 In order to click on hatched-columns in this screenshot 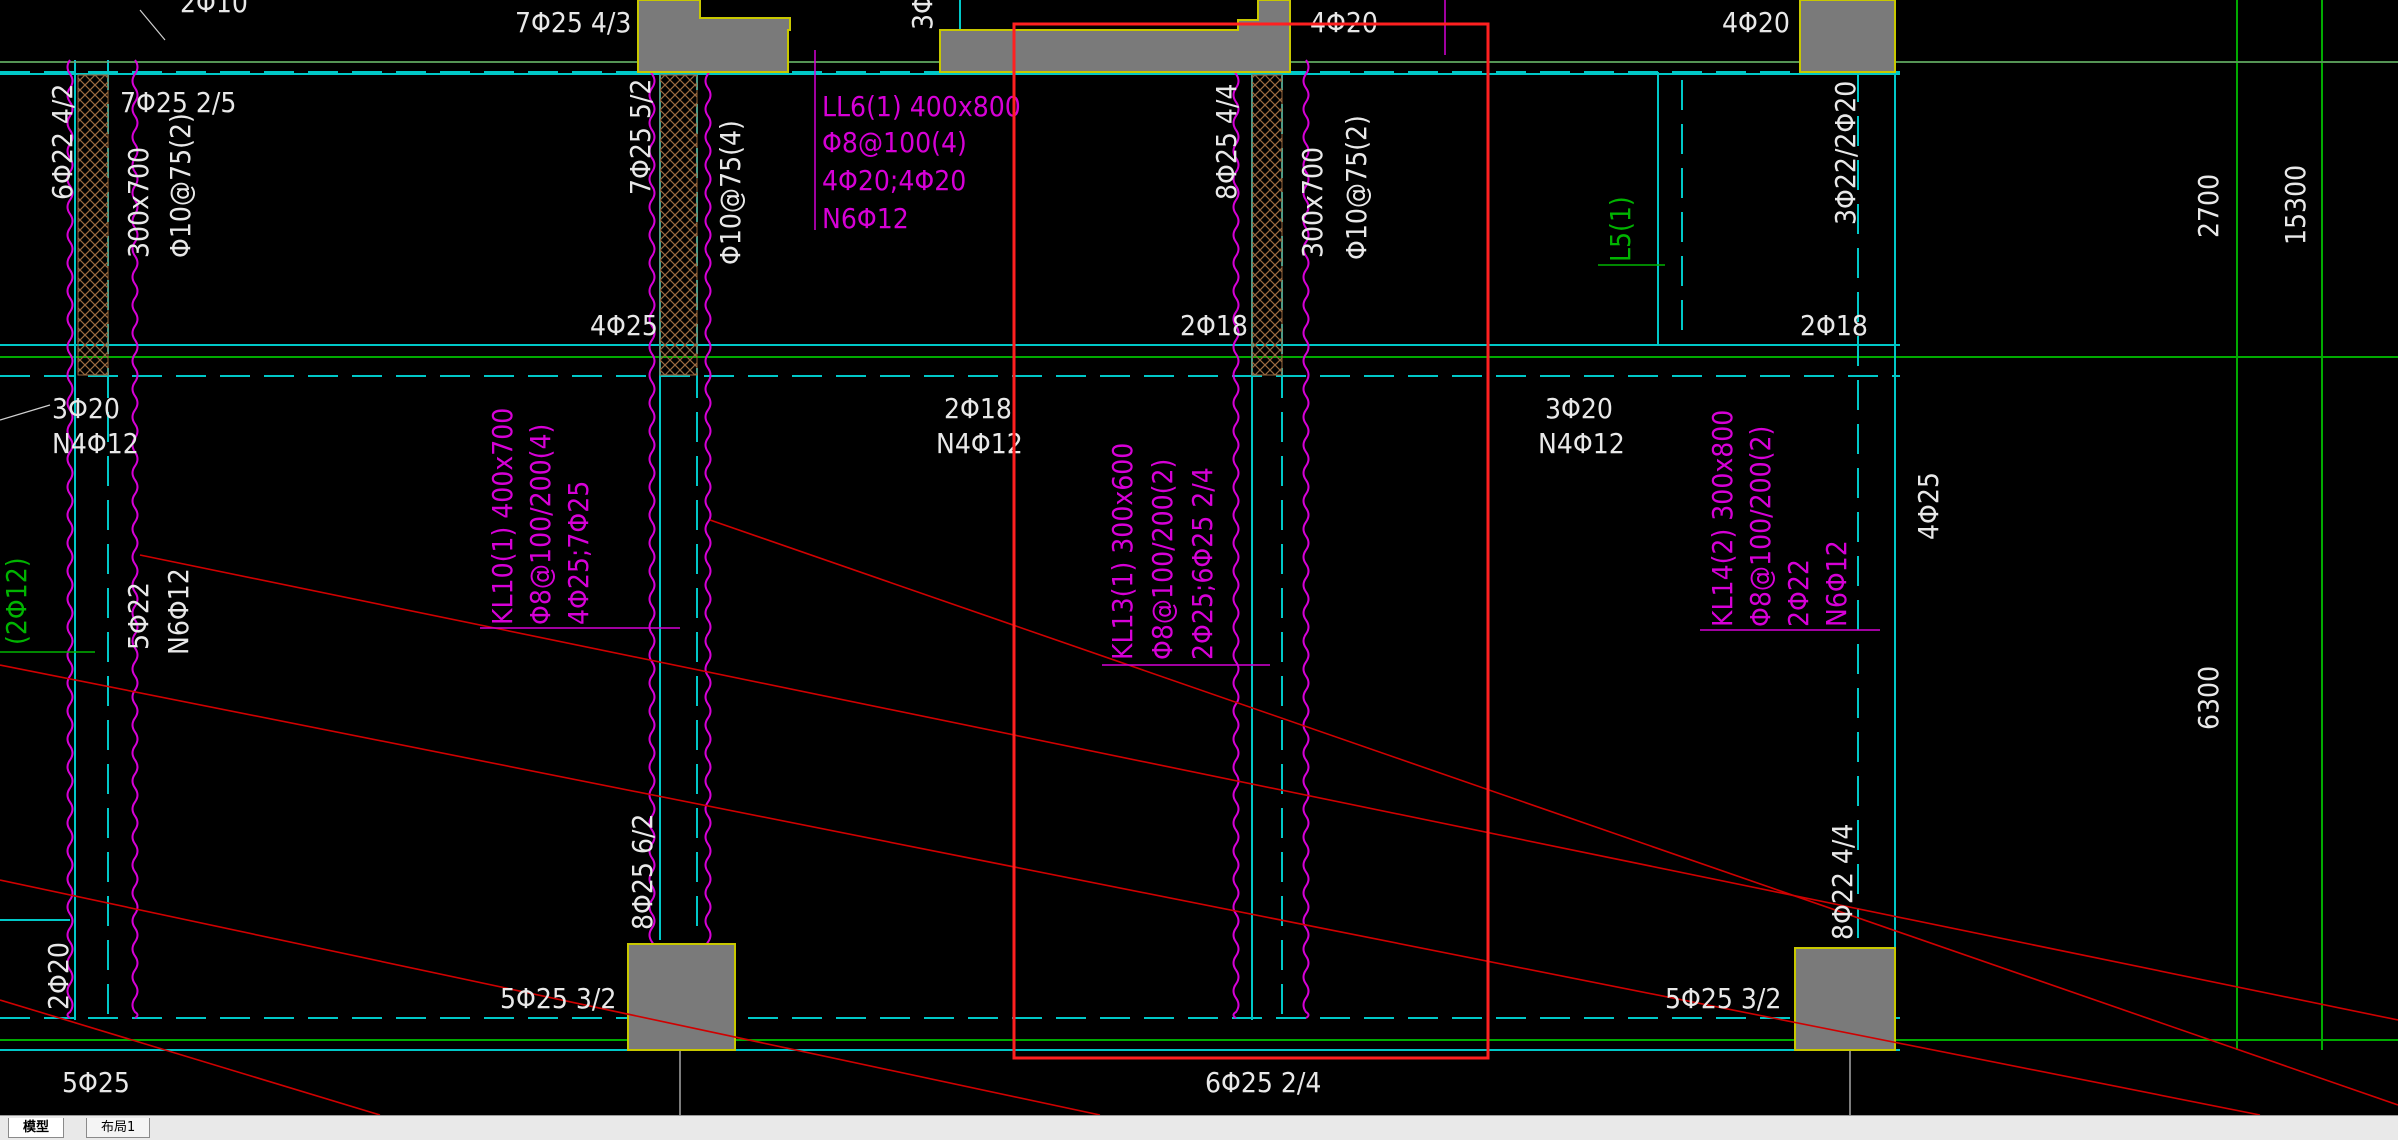, I will do `click(680, 225)`.